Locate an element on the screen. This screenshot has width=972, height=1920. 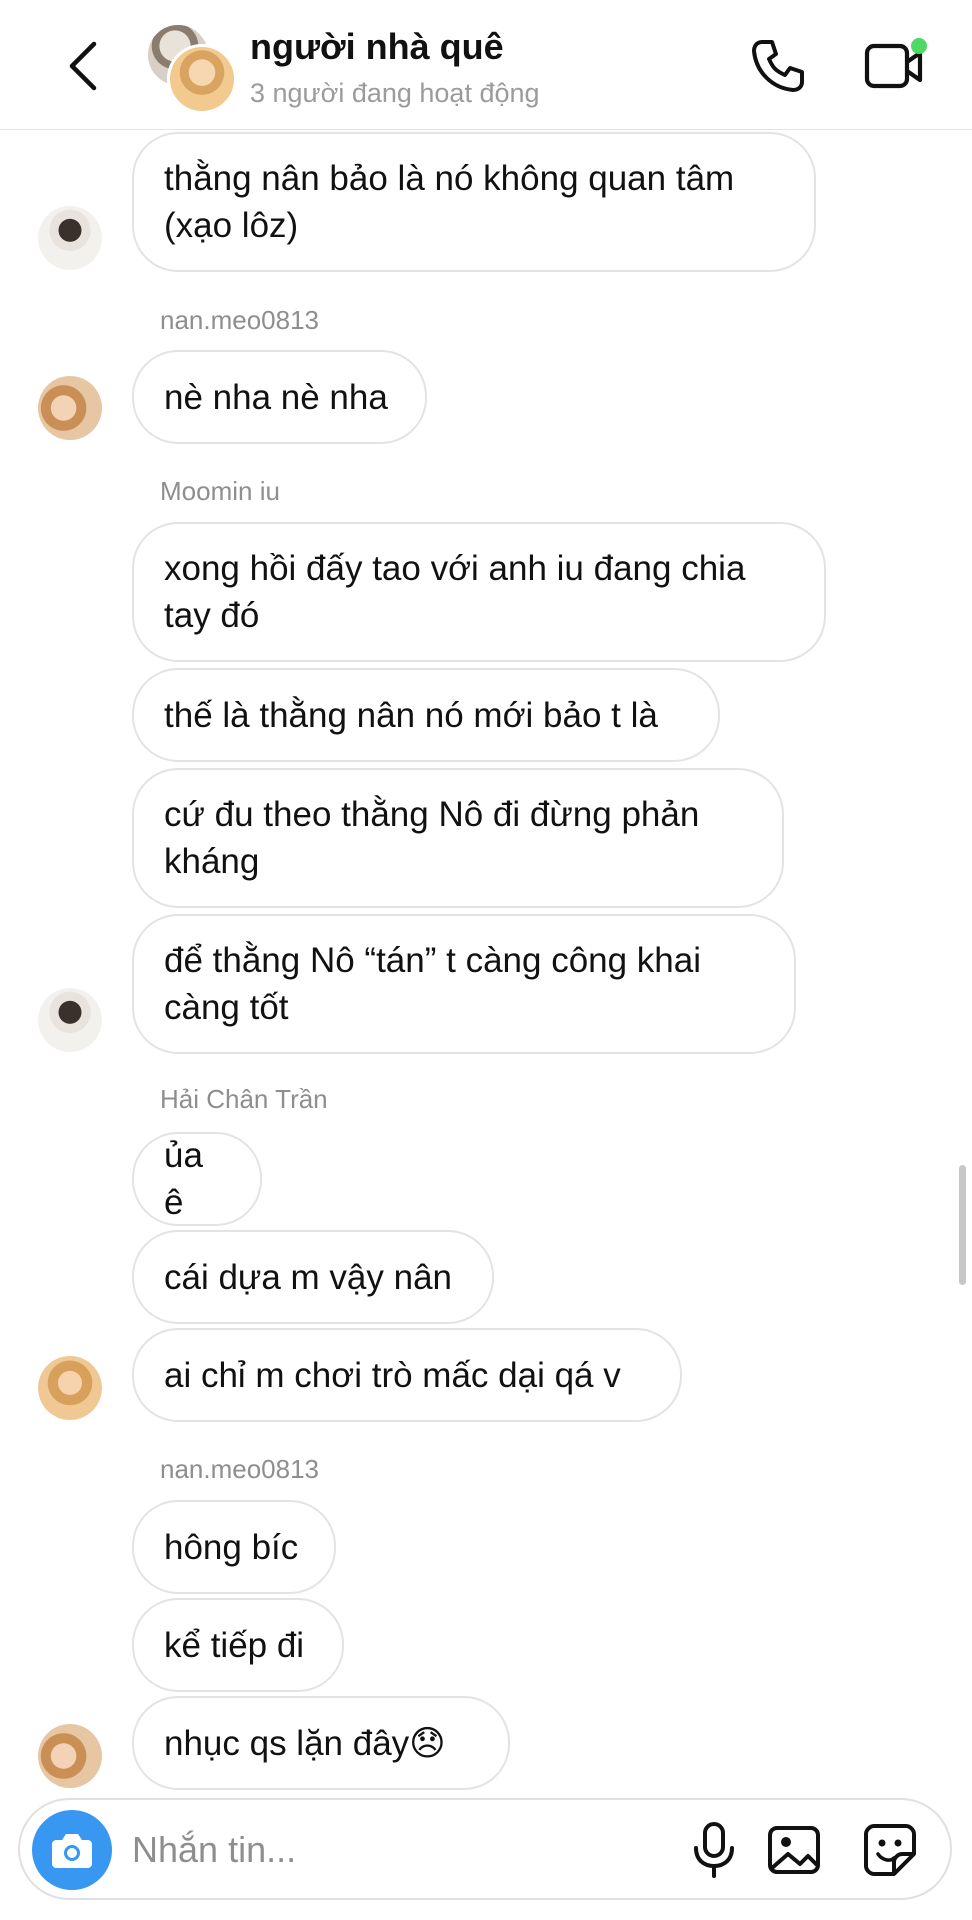
message-input is located at coordinates (392, 1850).